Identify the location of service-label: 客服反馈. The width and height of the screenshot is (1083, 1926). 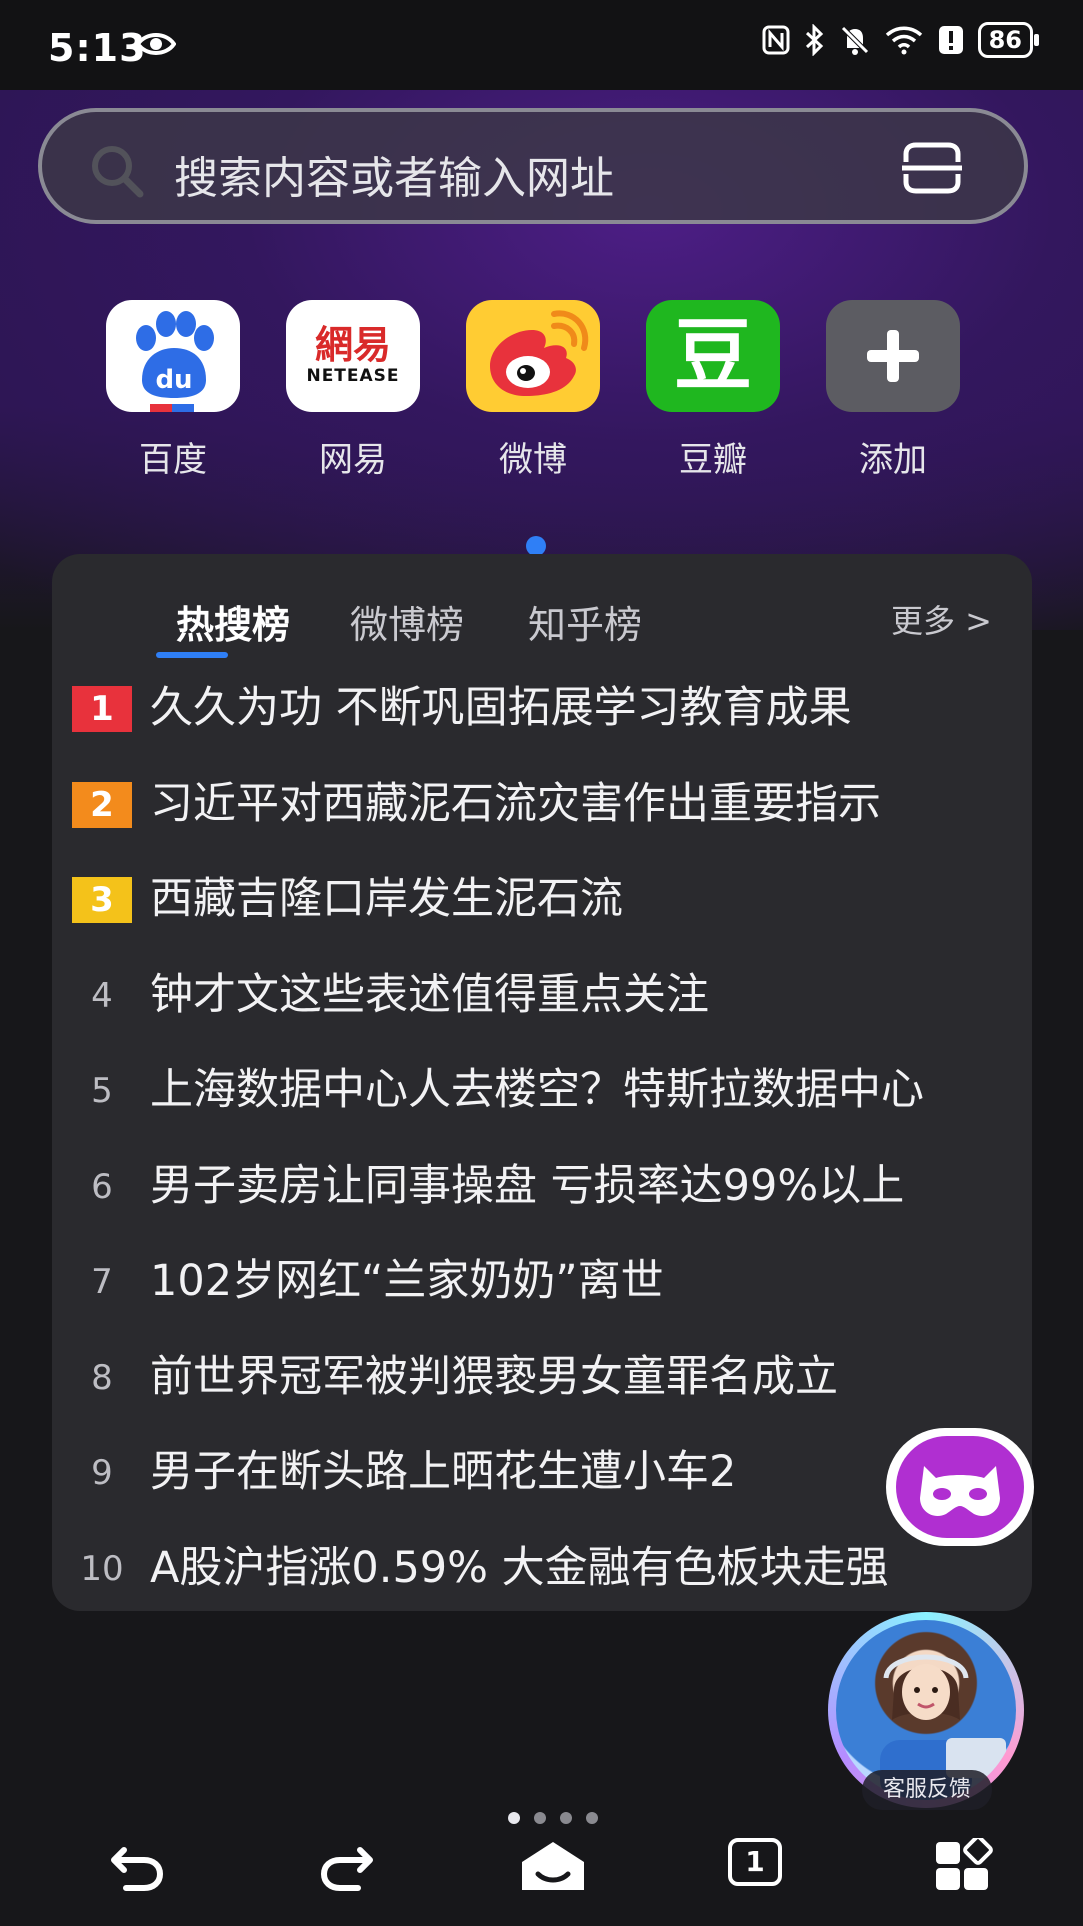
(927, 1790).